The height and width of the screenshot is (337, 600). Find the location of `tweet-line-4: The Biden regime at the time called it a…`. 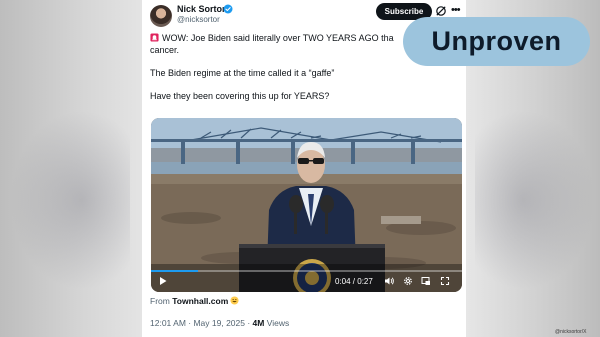

tweet-line-4: The Biden regime at the time called it a… is located at coordinates (242, 72).